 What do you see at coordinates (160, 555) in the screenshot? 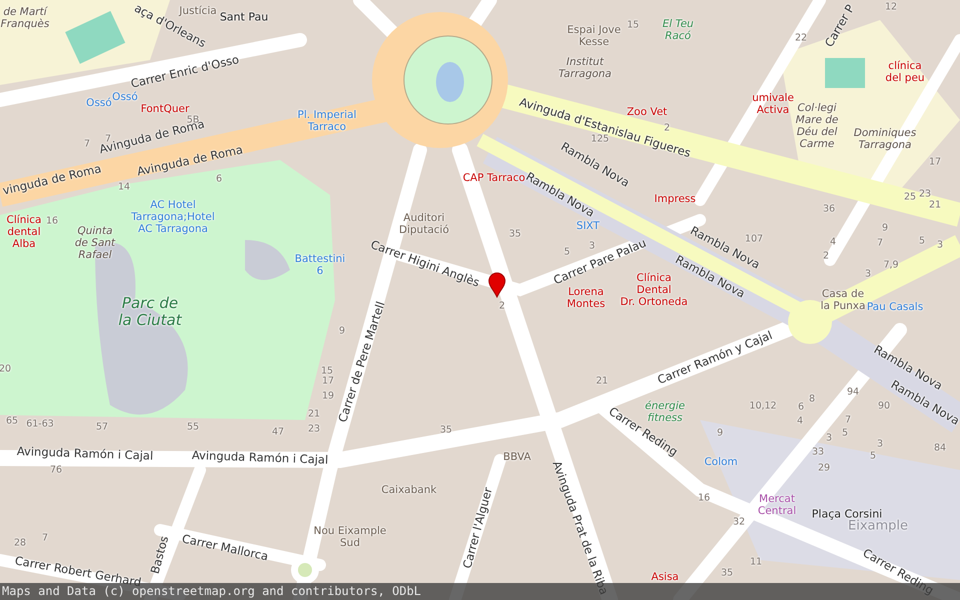
I see `street-label: Bastos` at bounding box center [160, 555].